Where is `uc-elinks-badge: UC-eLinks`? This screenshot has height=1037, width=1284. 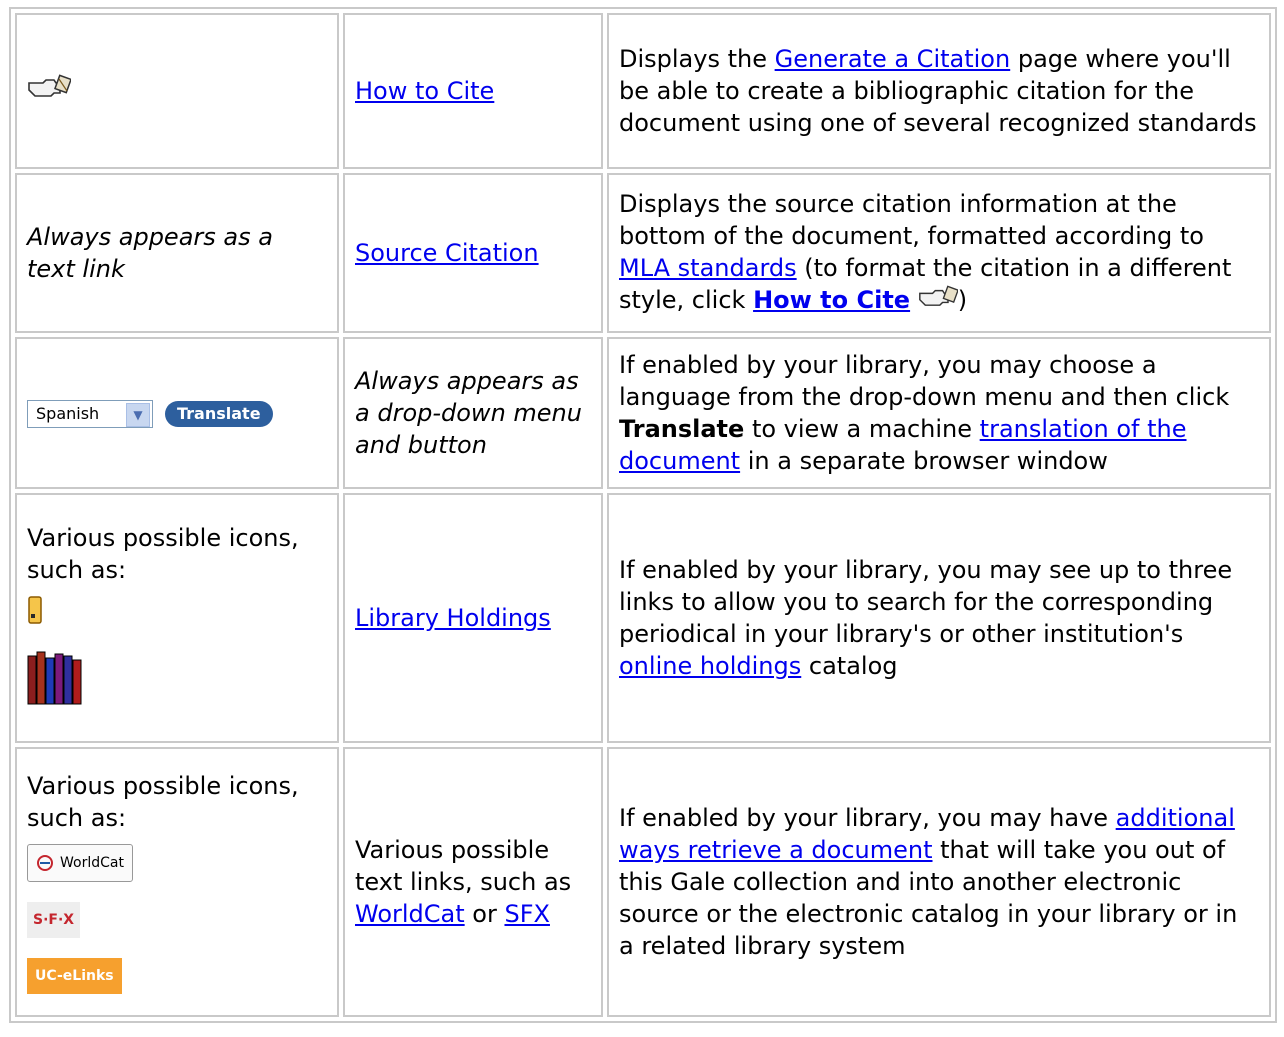
uc-elinks-badge: UC-eLinks is located at coordinates (74, 976).